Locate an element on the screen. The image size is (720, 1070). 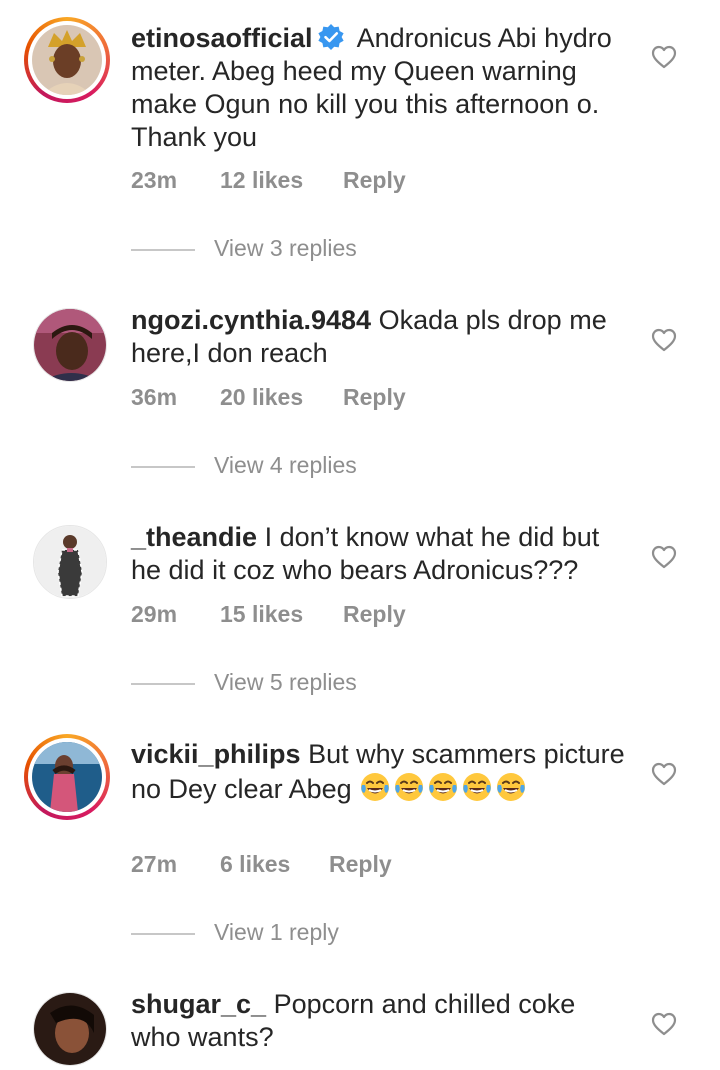
view-replies-button: View 3 replies is located at coordinates (331, 250).